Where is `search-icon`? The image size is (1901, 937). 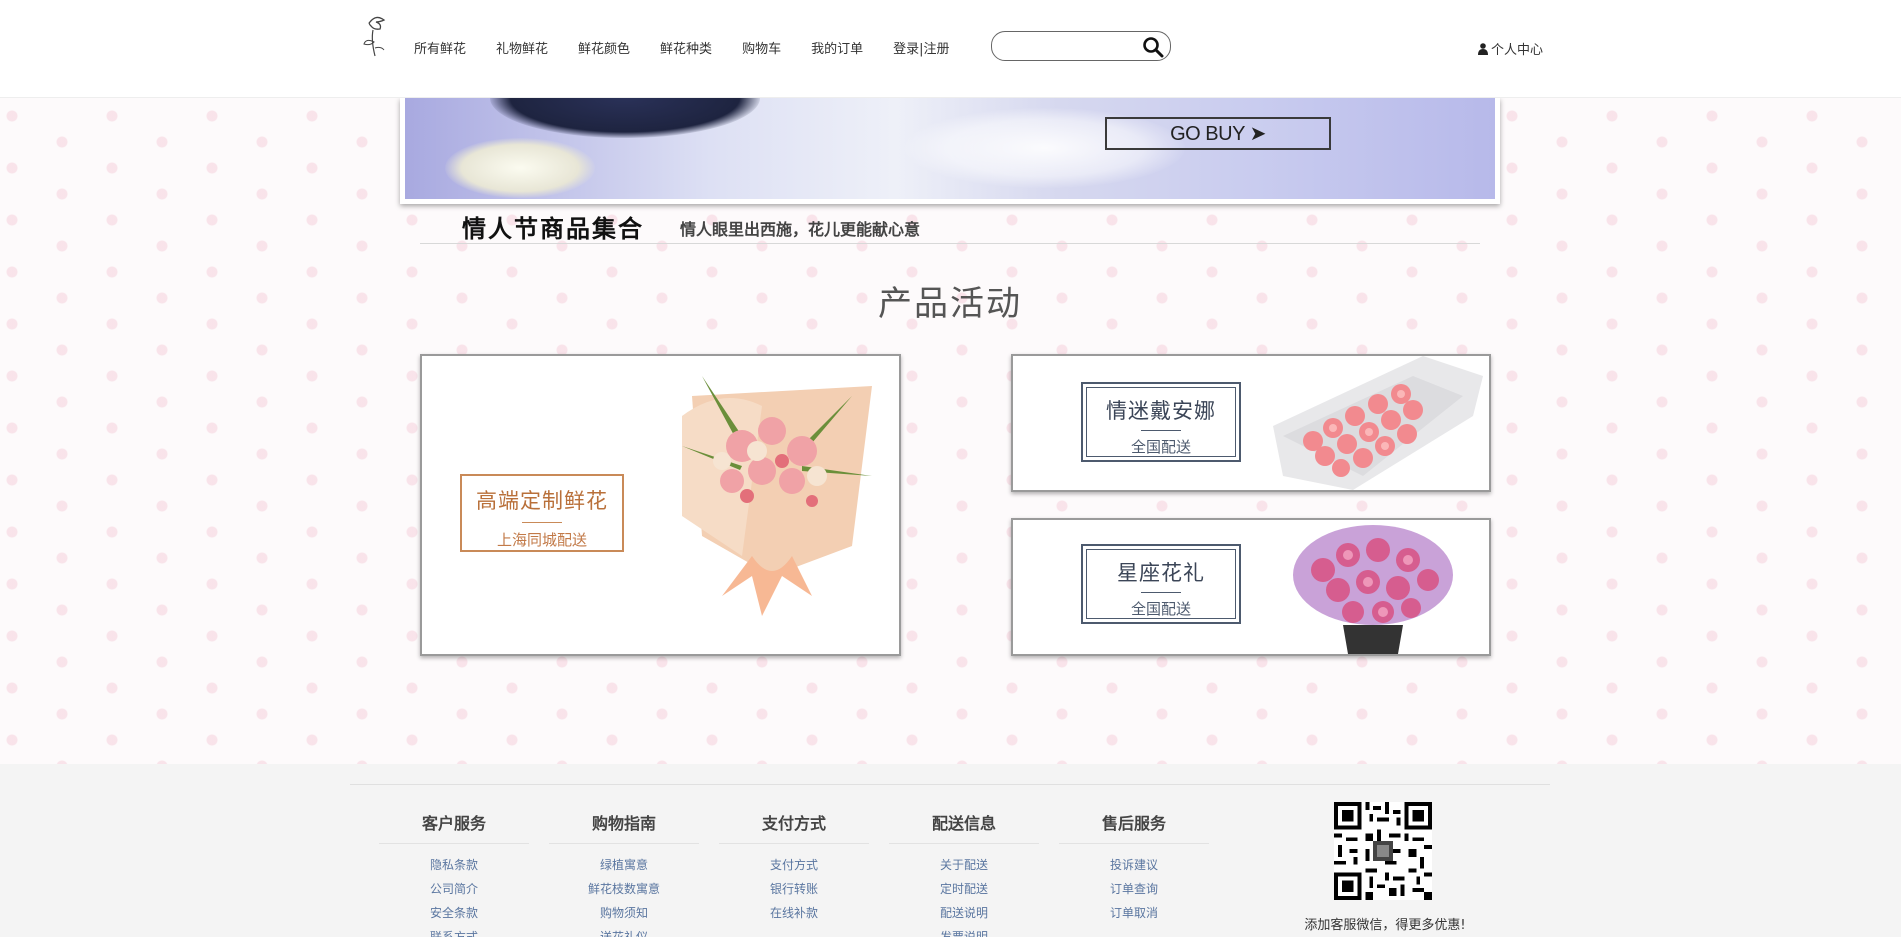
search-icon is located at coordinates (1153, 47).